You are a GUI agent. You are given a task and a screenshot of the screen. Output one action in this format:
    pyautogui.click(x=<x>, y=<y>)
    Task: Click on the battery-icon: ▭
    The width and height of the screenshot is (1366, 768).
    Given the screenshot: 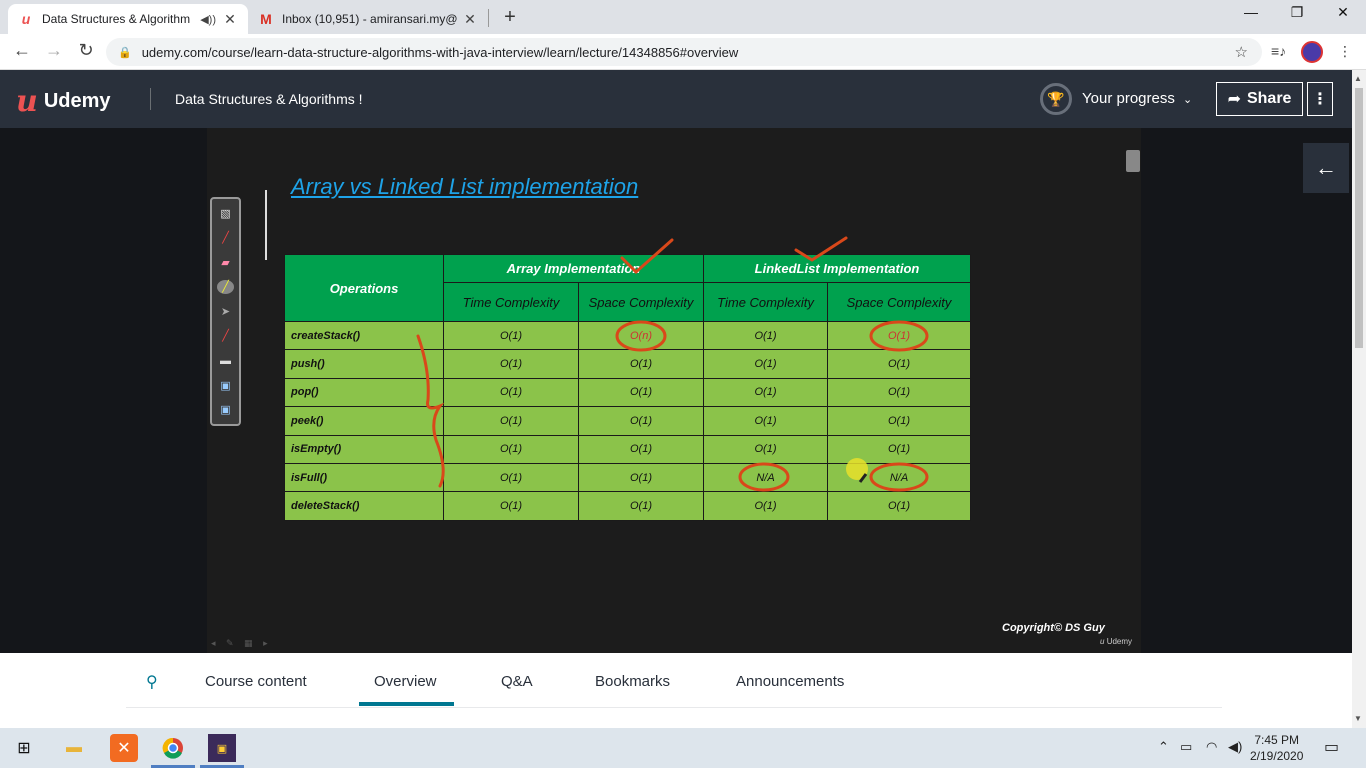 What is the action you would take?
    pyautogui.click(x=1186, y=747)
    